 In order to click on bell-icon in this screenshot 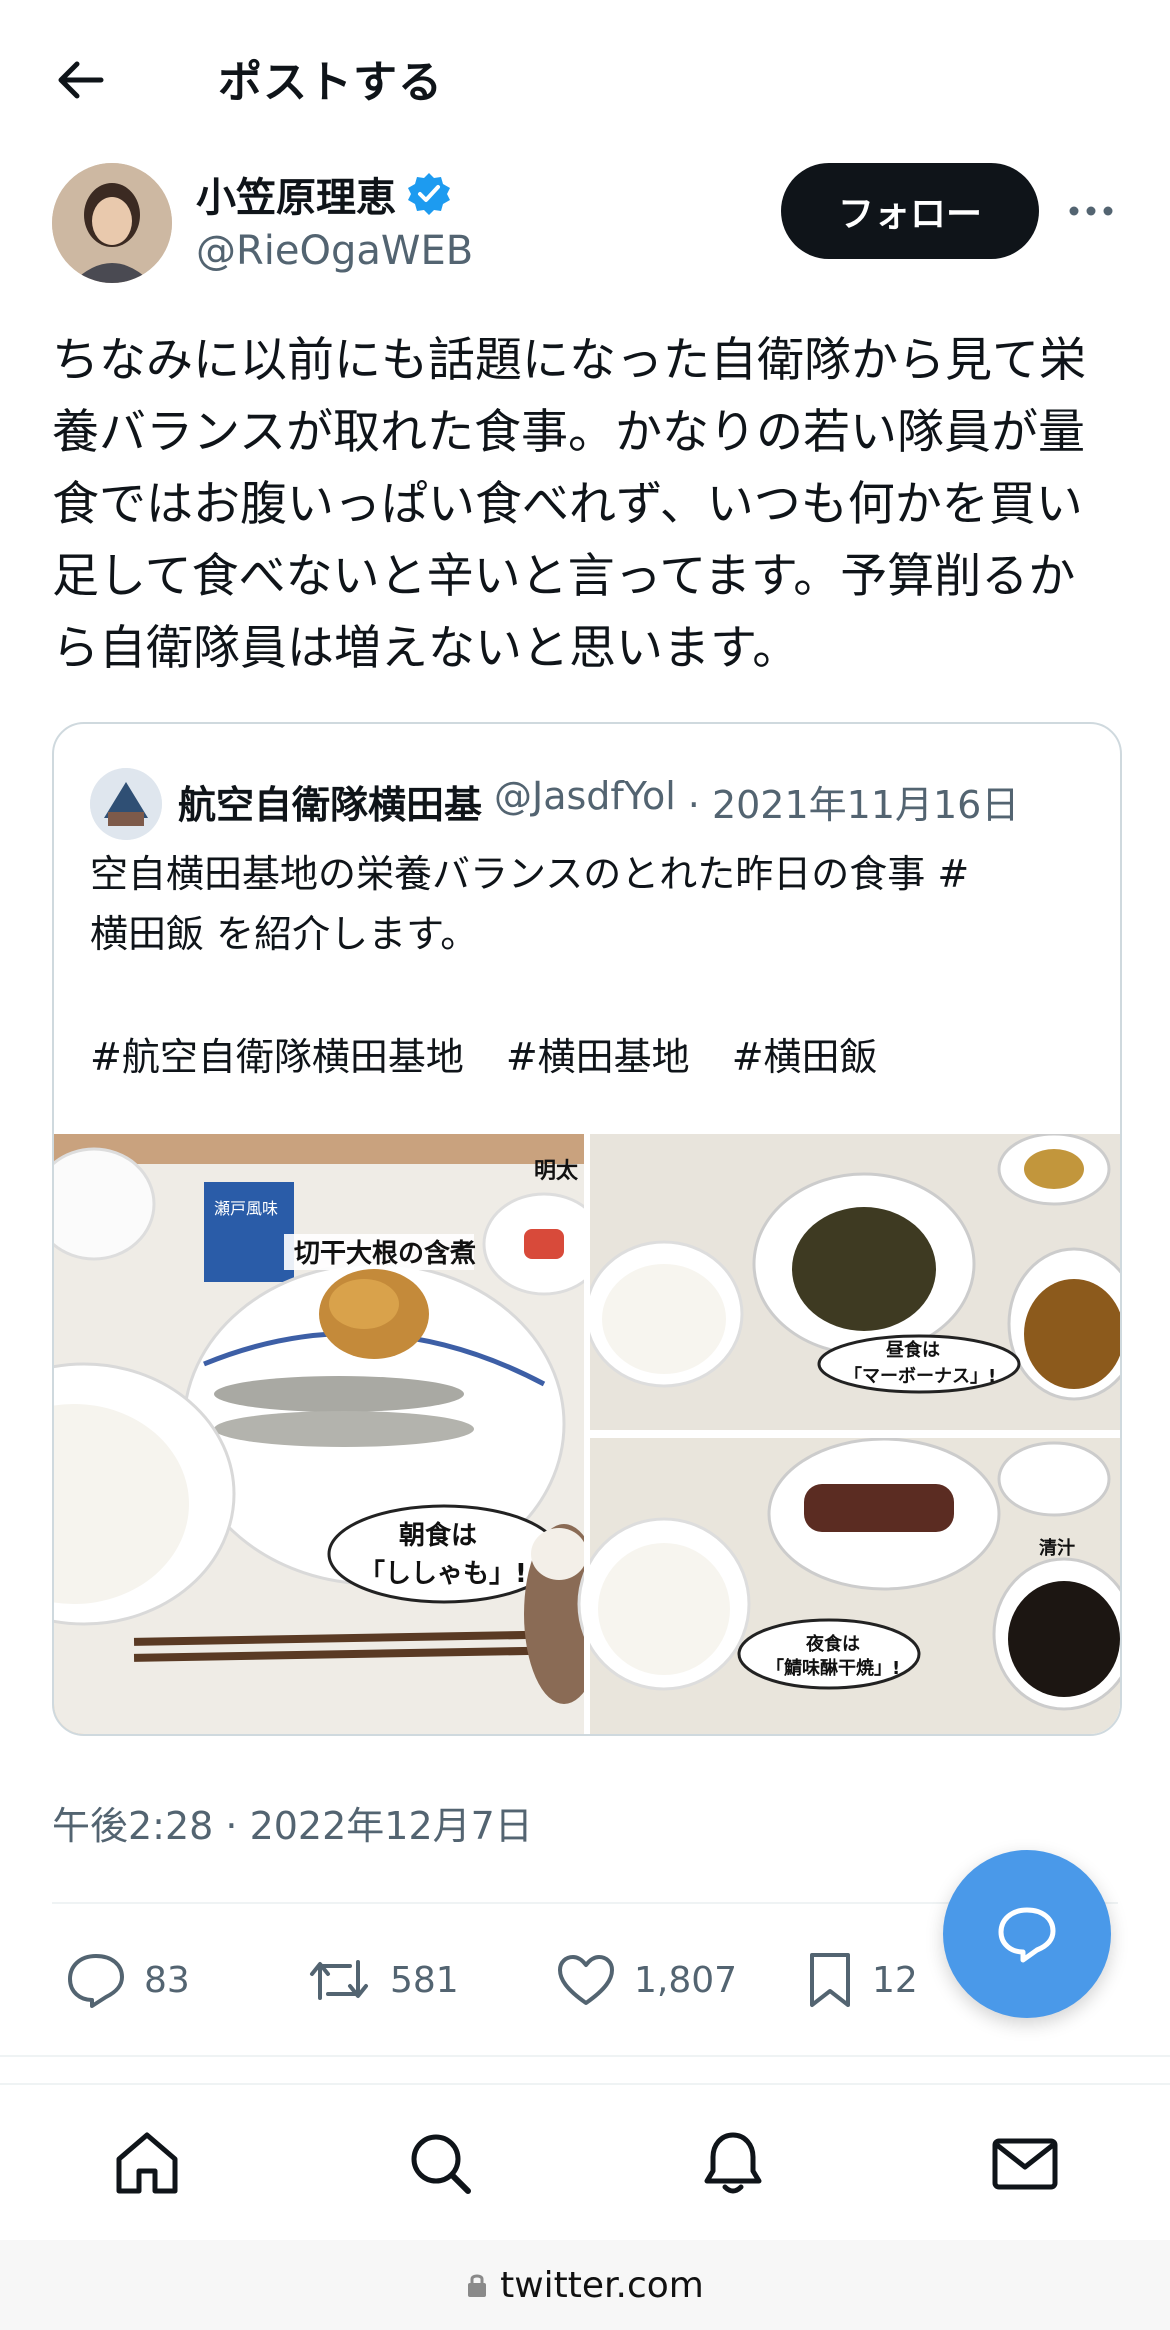, I will do `click(733, 2163)`.